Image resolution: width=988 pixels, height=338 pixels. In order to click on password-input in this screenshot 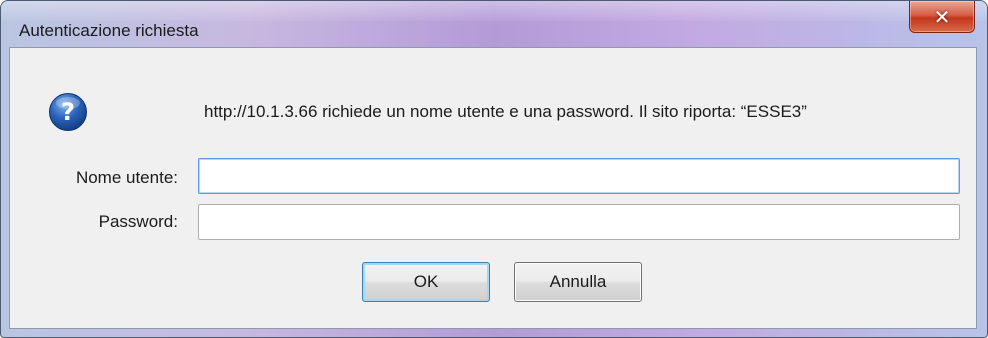, I will do `click(579, 222)`.